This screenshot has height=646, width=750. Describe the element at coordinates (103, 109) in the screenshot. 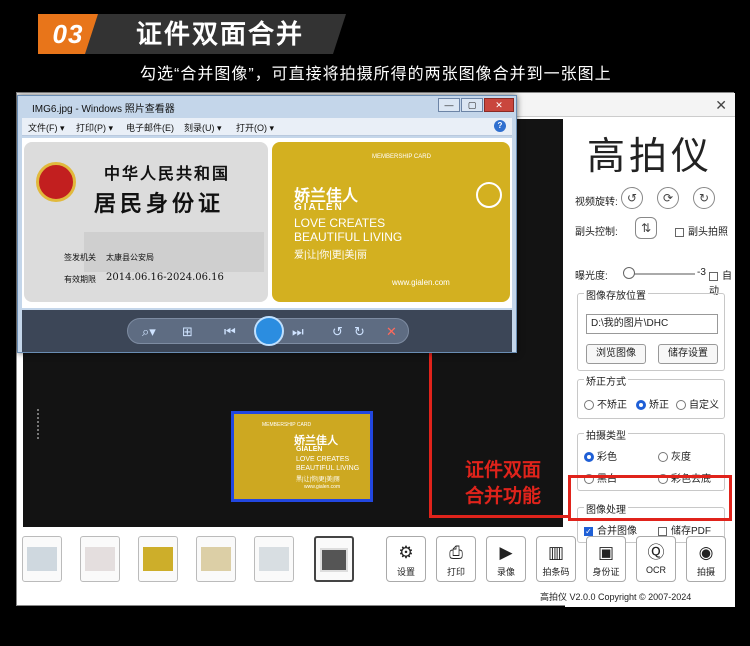

I see `viewer-title: IMG6.jpg - Windows 照片查看器` at that location.